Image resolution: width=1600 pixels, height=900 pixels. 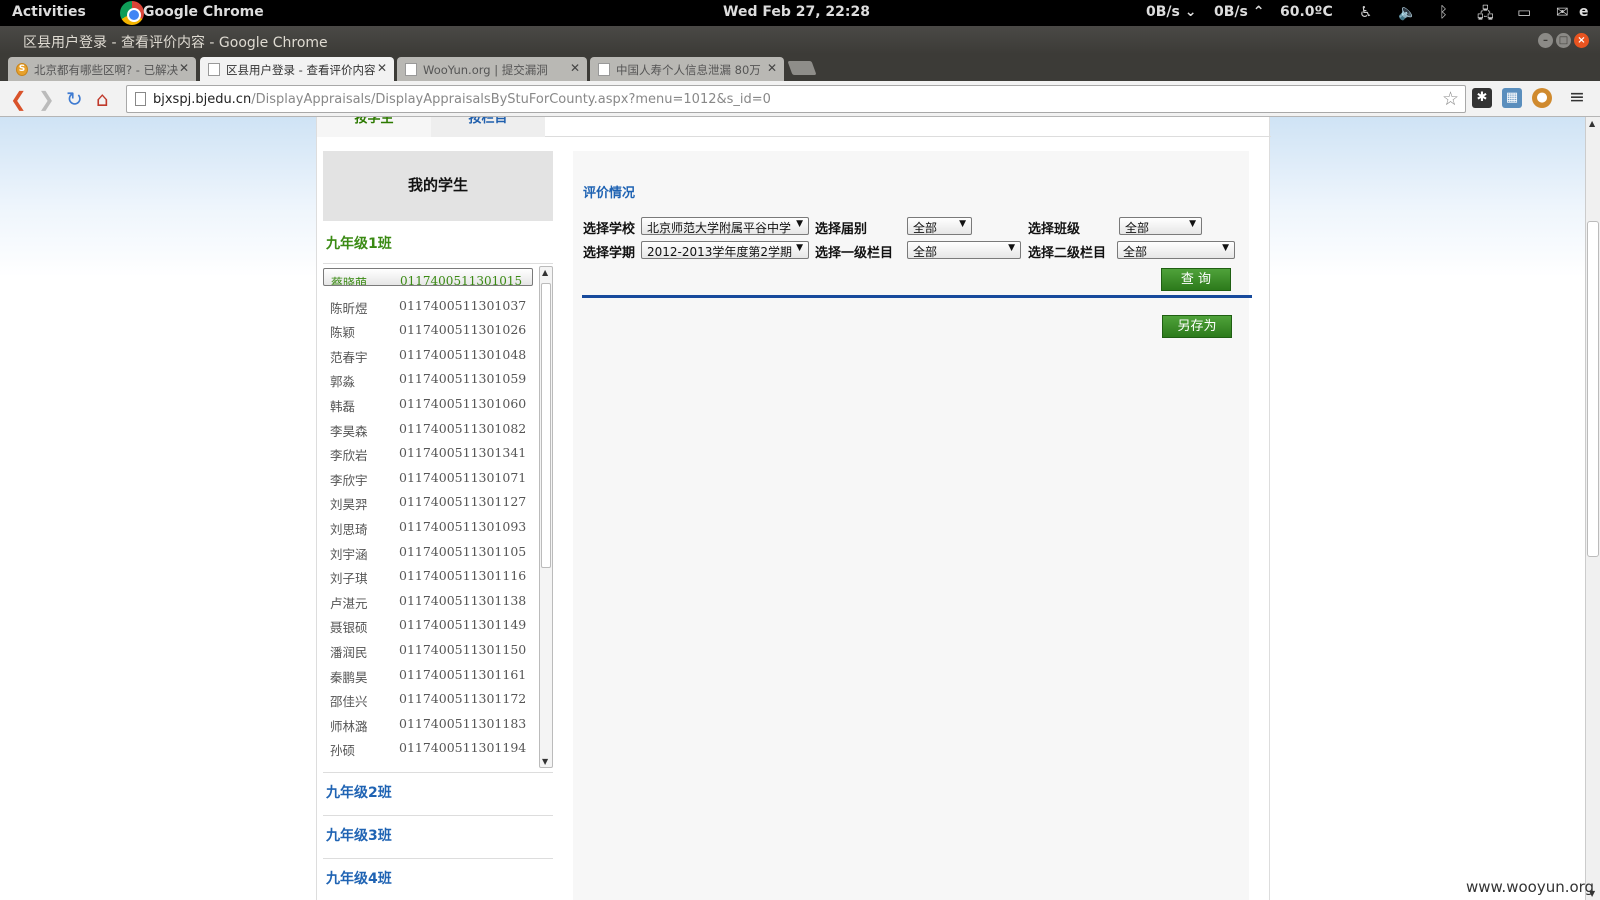 I want to click on minimize-button: –, so click(x=1545, y=40).